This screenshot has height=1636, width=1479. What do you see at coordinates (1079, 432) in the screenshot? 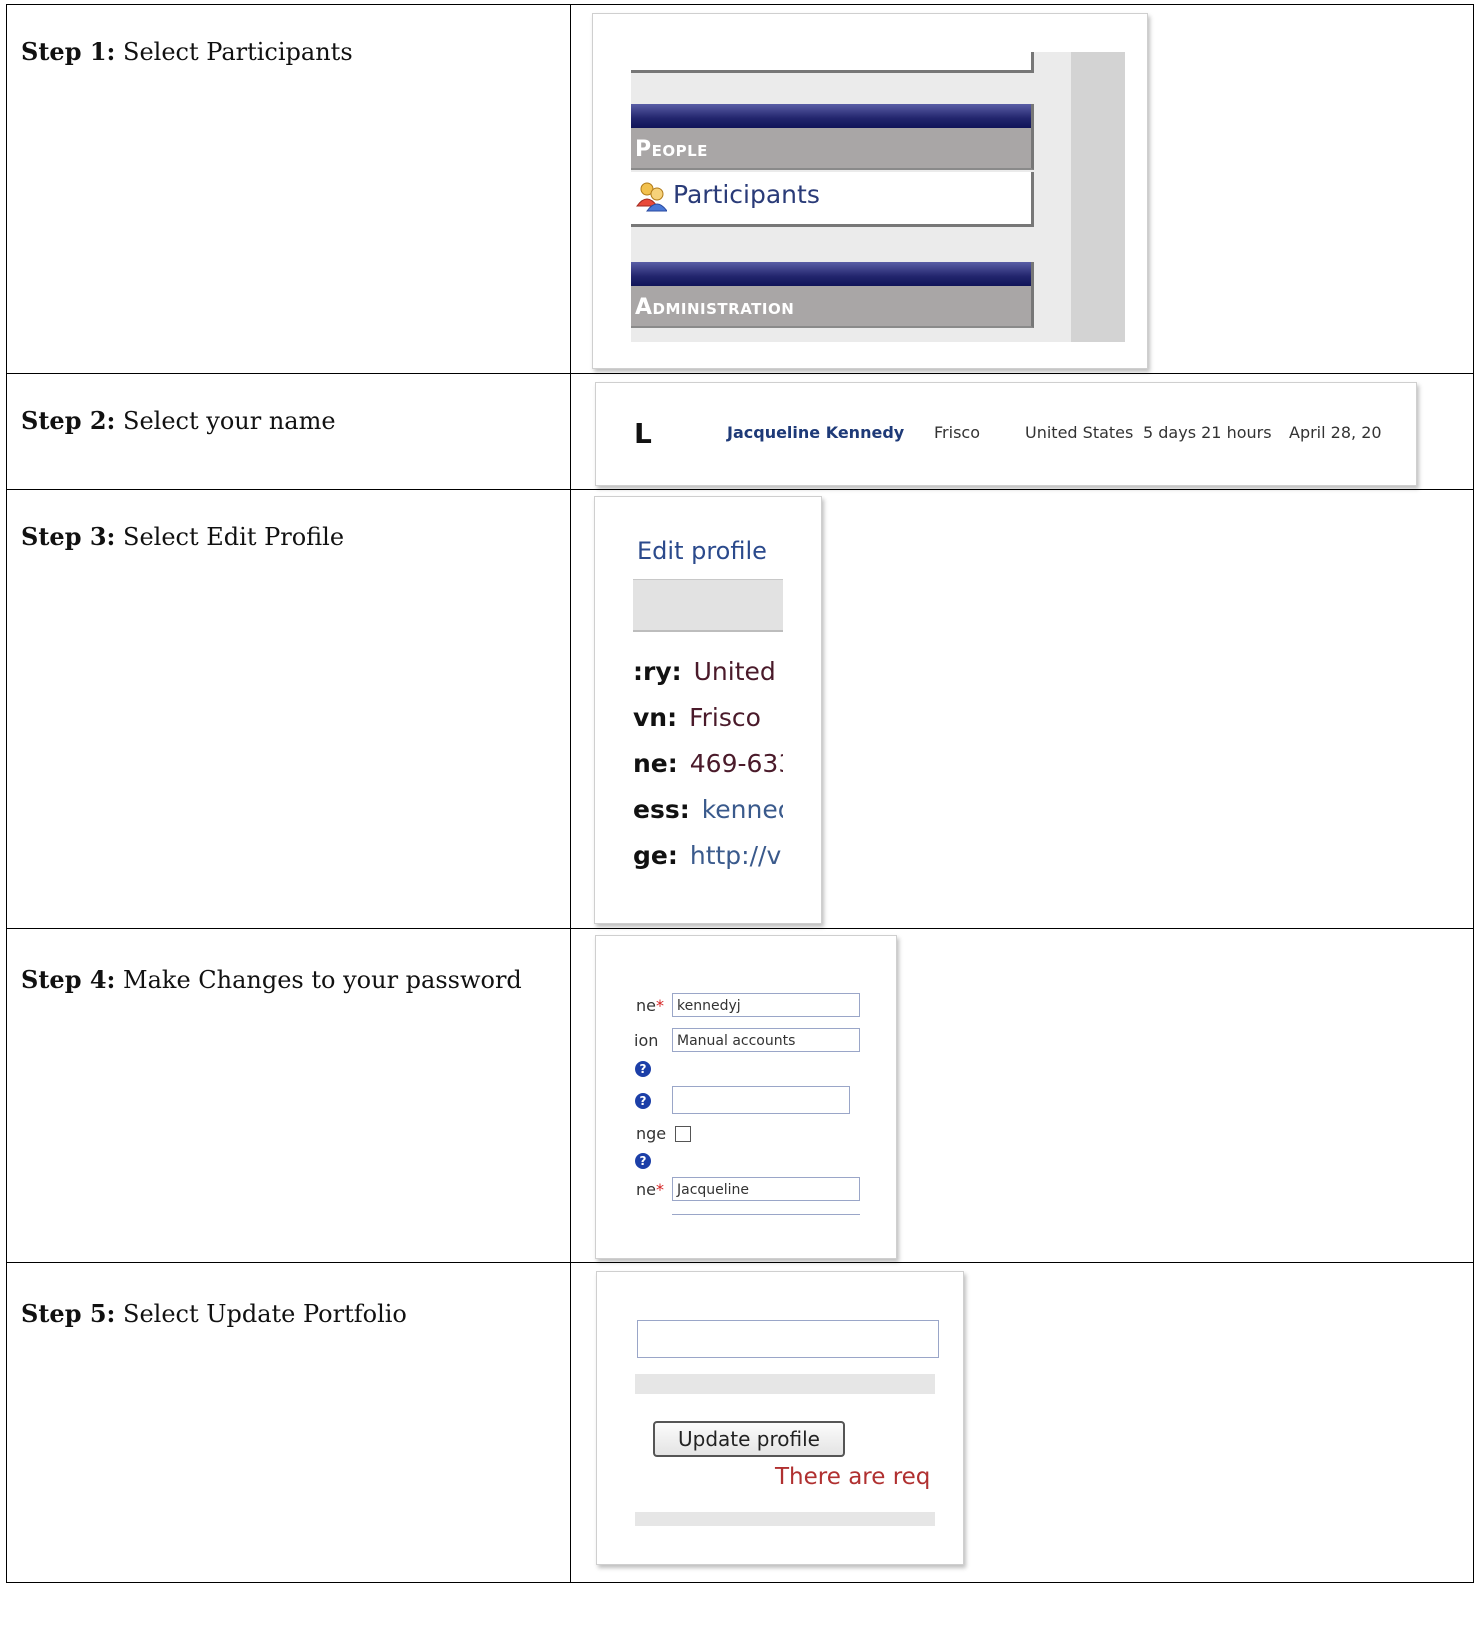
I see `participant-country: United States` at bounding box center [1079, 432].